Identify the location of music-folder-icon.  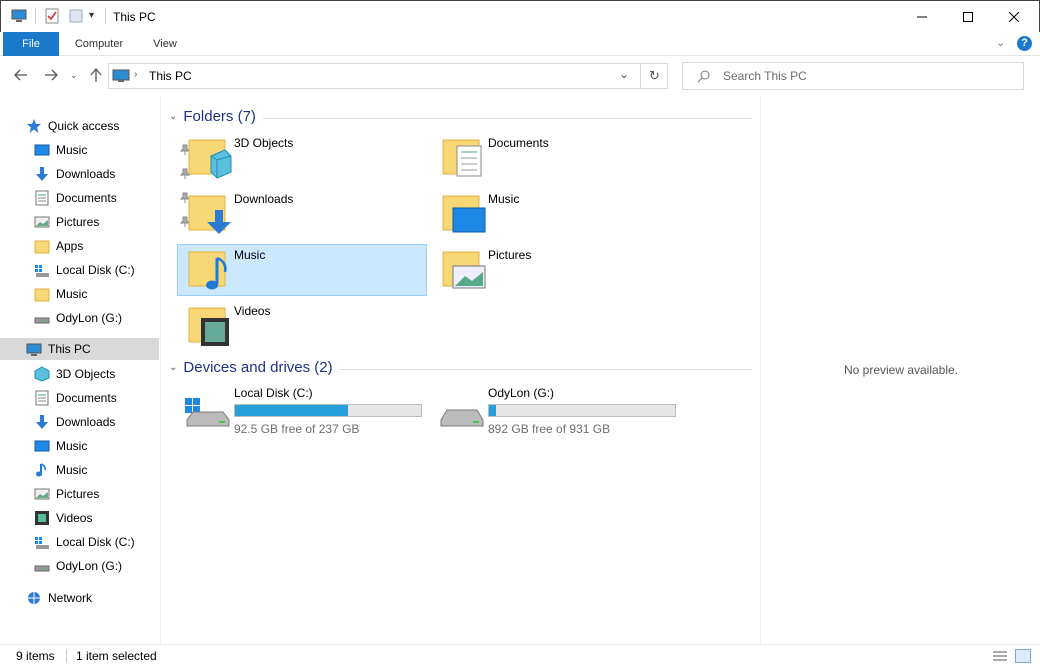
(207, 270).